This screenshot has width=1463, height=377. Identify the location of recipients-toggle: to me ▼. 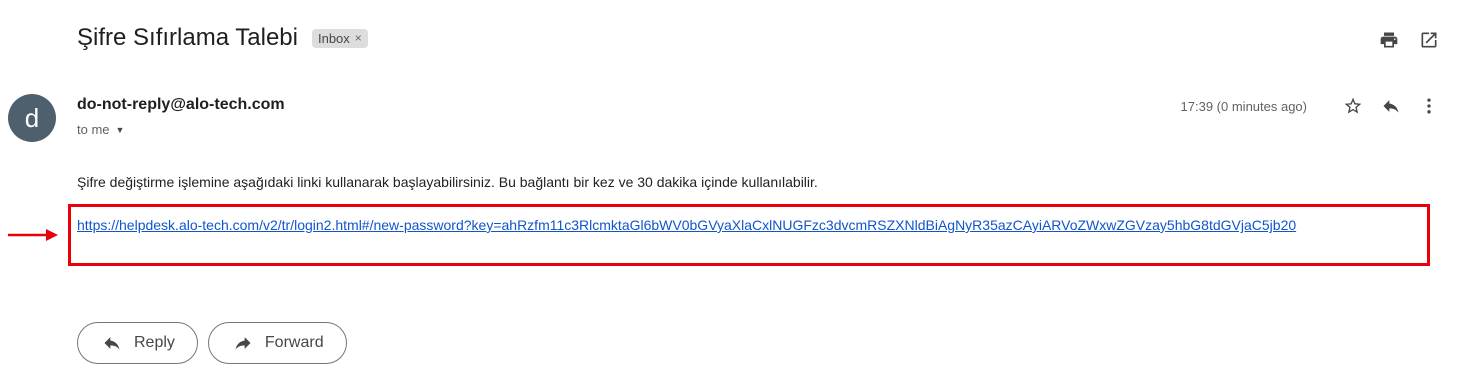
(100, 129).